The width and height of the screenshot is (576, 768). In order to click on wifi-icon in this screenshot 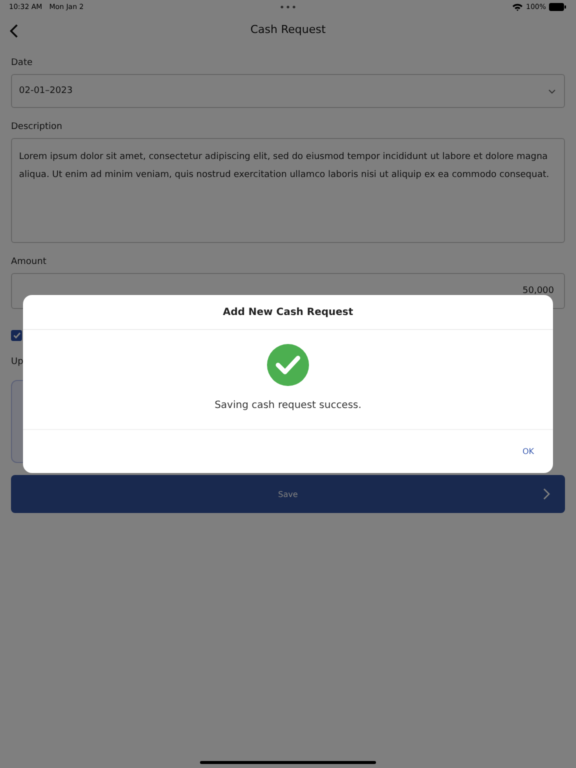, I will do `click(517, 7)`.